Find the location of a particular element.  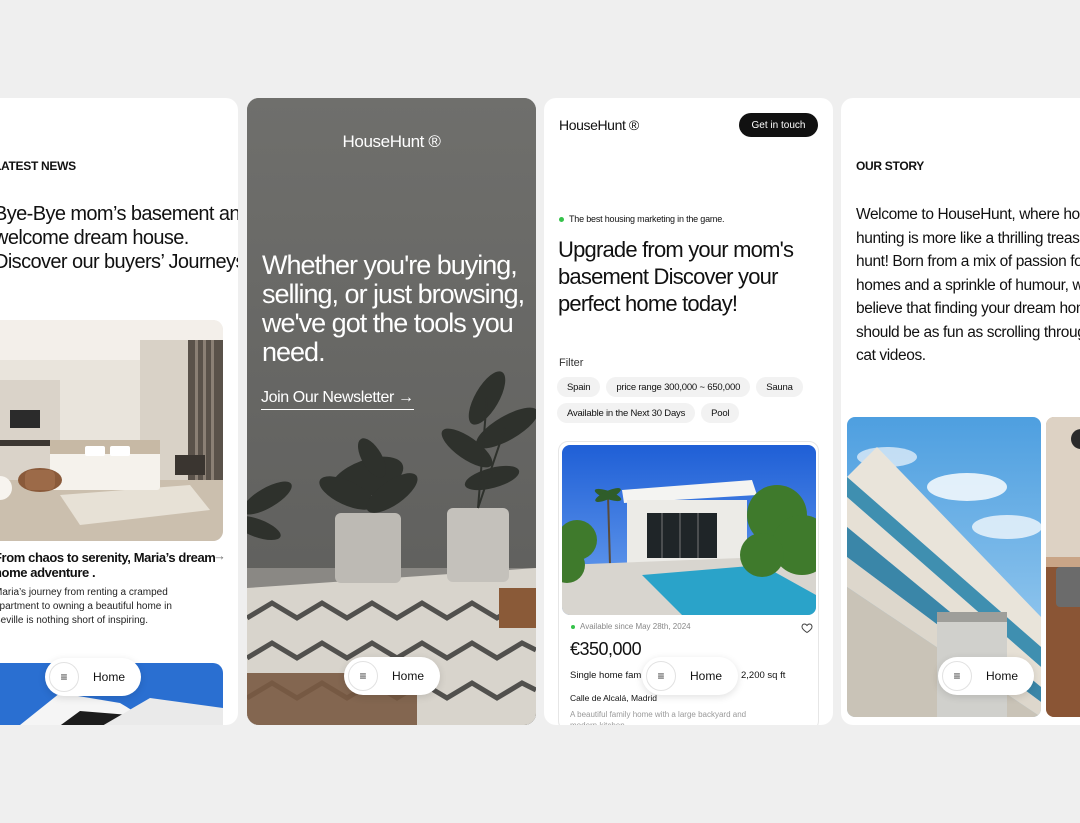

section-label: LATEST NEWS is located at coordinates (38, 166).